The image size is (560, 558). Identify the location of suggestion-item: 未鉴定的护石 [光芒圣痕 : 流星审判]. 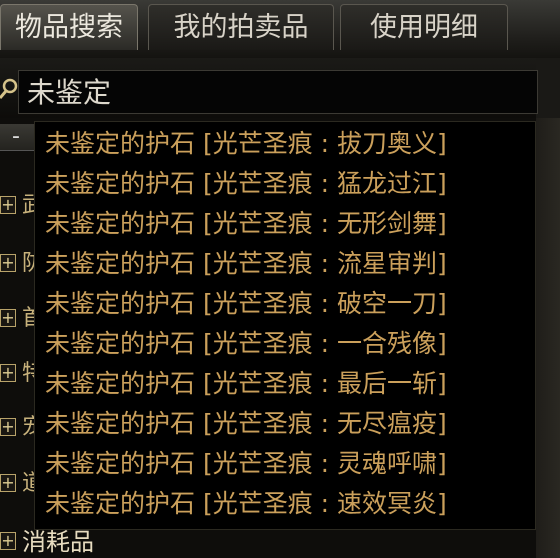
(246, 264).